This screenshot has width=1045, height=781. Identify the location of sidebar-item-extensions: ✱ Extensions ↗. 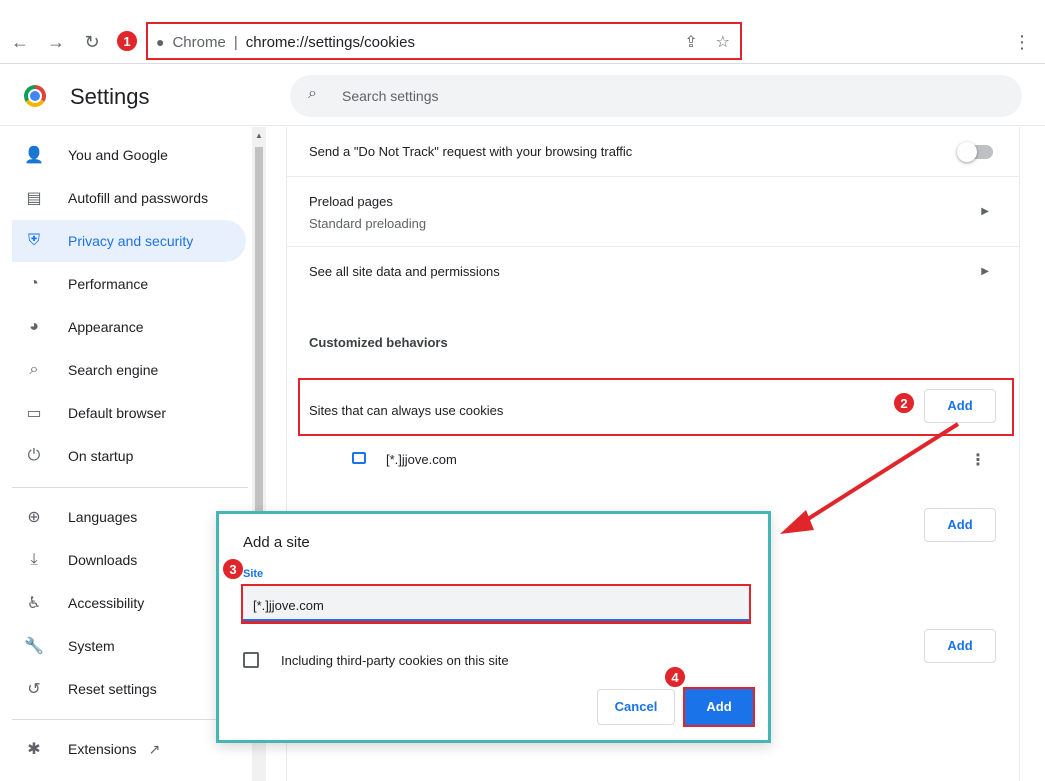
(129, 749).